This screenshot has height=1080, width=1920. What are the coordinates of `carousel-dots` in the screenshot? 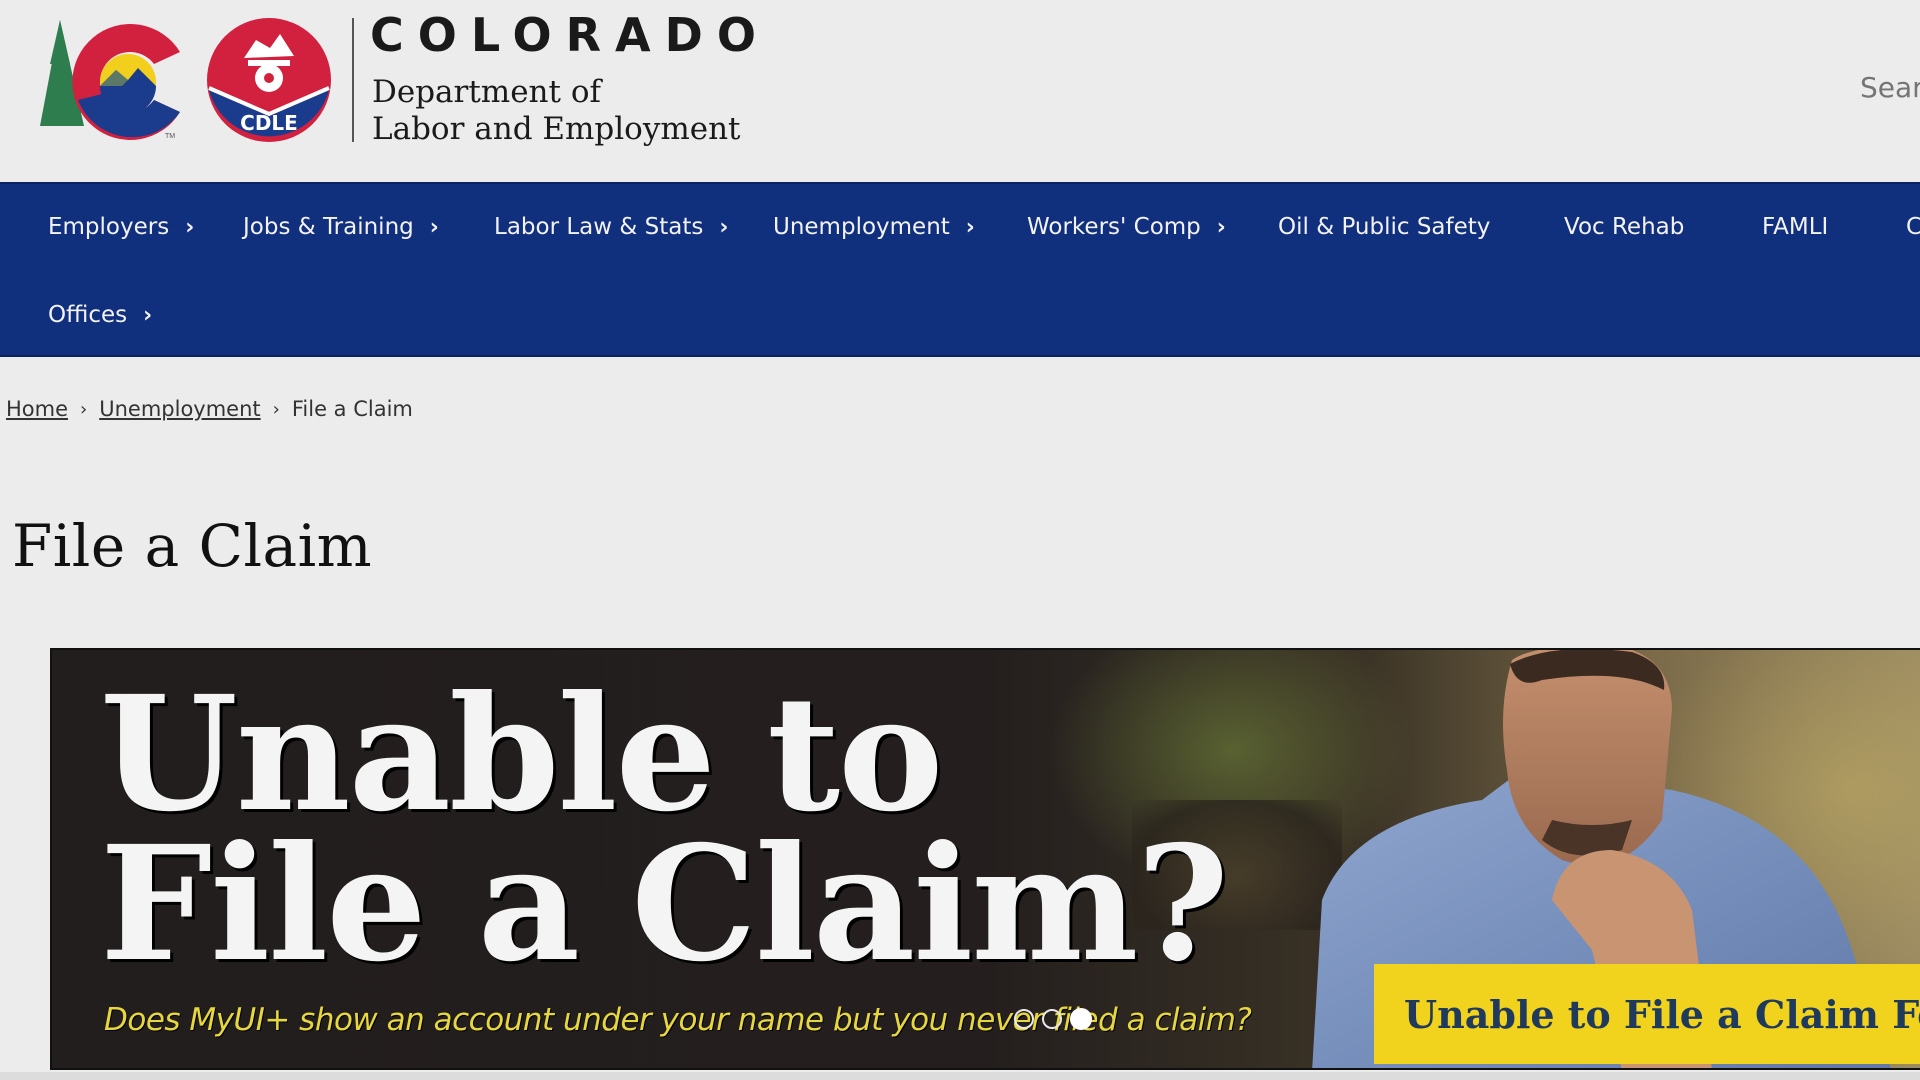 It's located at (1053, 1019).